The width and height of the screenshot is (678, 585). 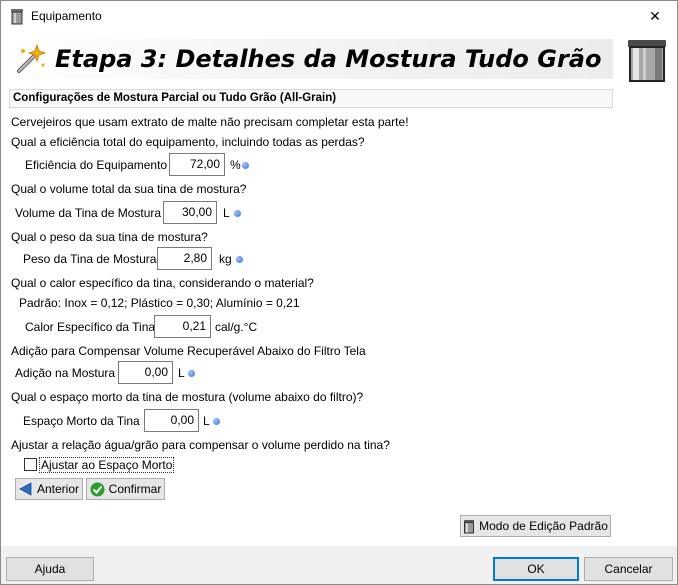 What do you see at coordinates (88, 213) in the screenshot?
I see `volume-label: Volume da Tina de Mostura` at bounding box center [88, 213].